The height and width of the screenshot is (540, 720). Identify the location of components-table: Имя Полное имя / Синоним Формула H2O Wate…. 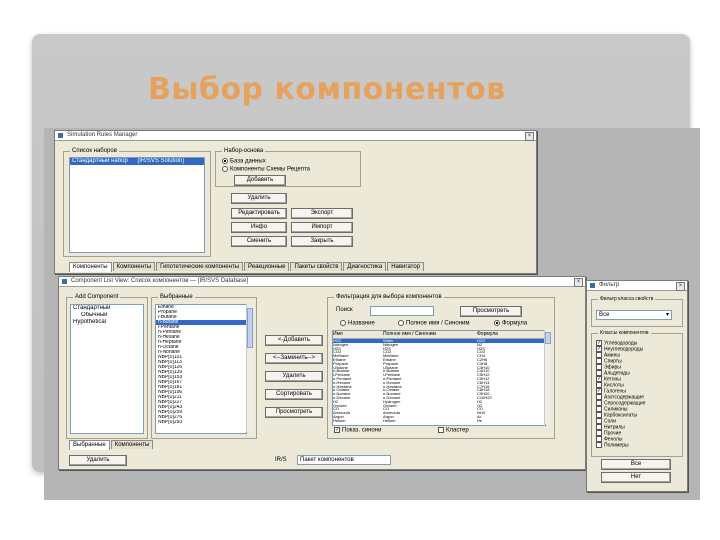
(439, 378).